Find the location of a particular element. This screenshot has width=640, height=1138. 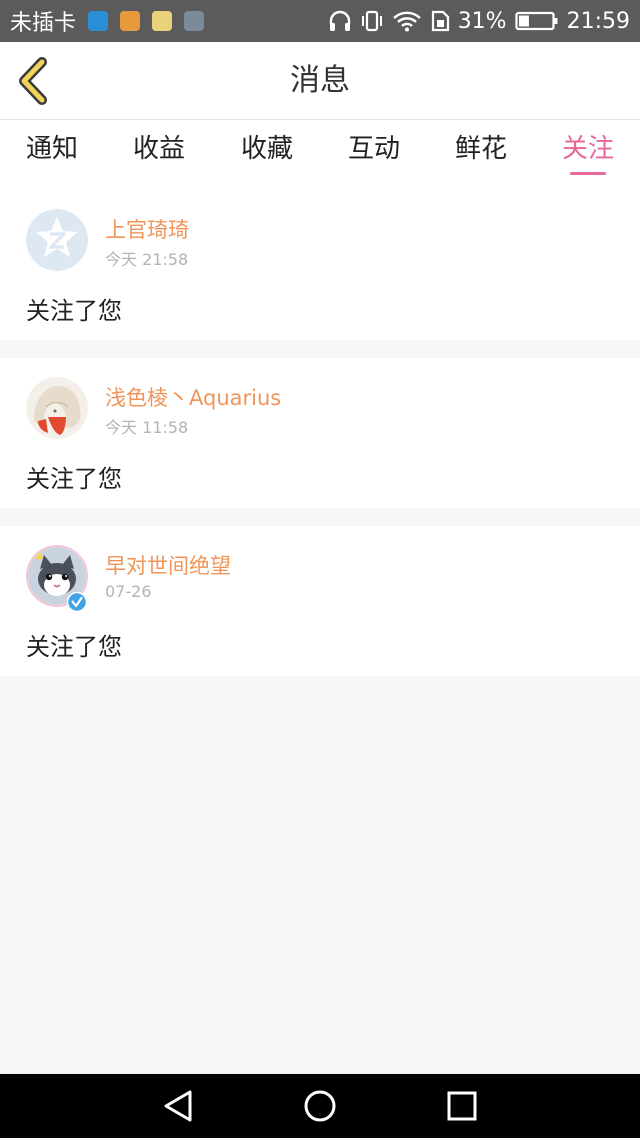

username: 上官琦琦 is located at coordinates (147, 229).